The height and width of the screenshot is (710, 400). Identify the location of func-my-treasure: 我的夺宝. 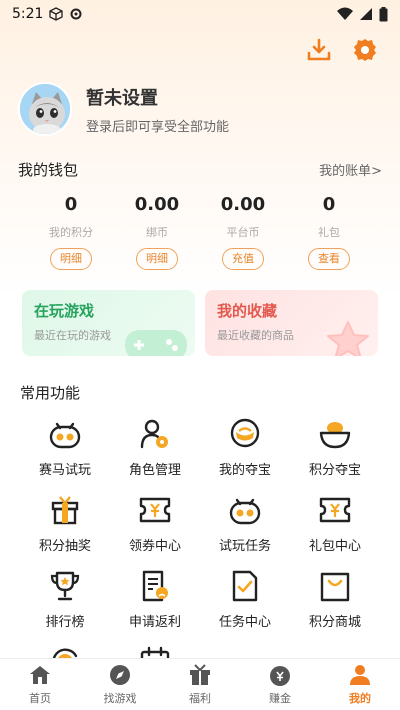
(245, 449).